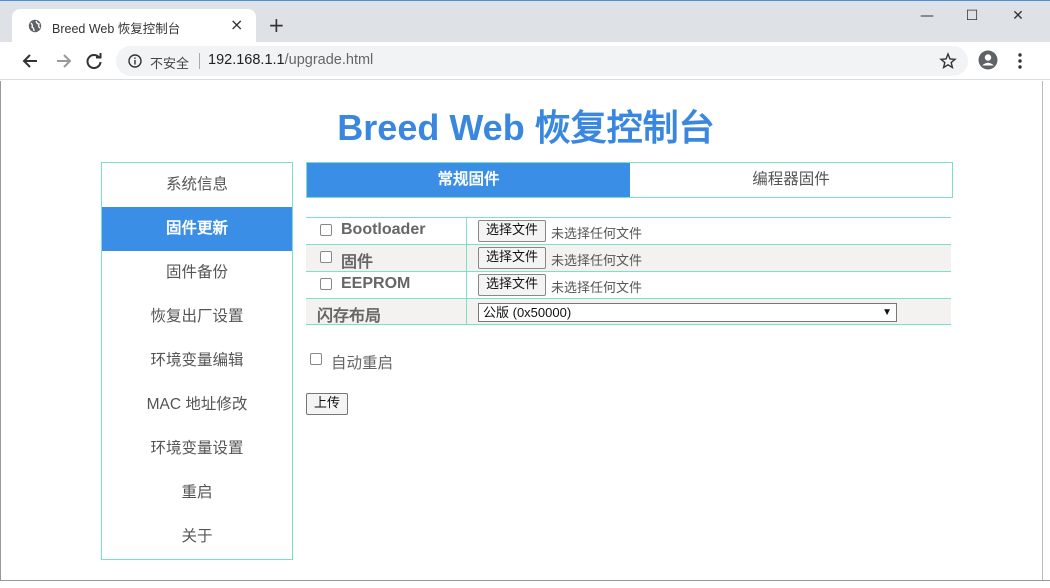 The width and height of the screenshot is (1050, 588). Describe the element at coordinates (1018, 16) in the screenshot. I see `close-window-button: ✕` at that location.